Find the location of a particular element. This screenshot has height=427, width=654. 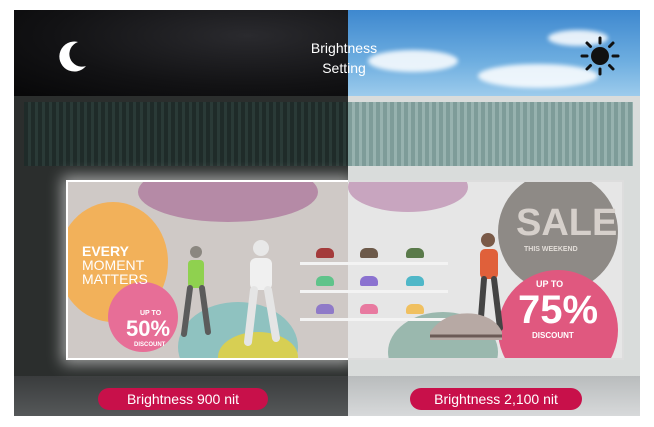

night-awning is located at coordinates (186, 134).